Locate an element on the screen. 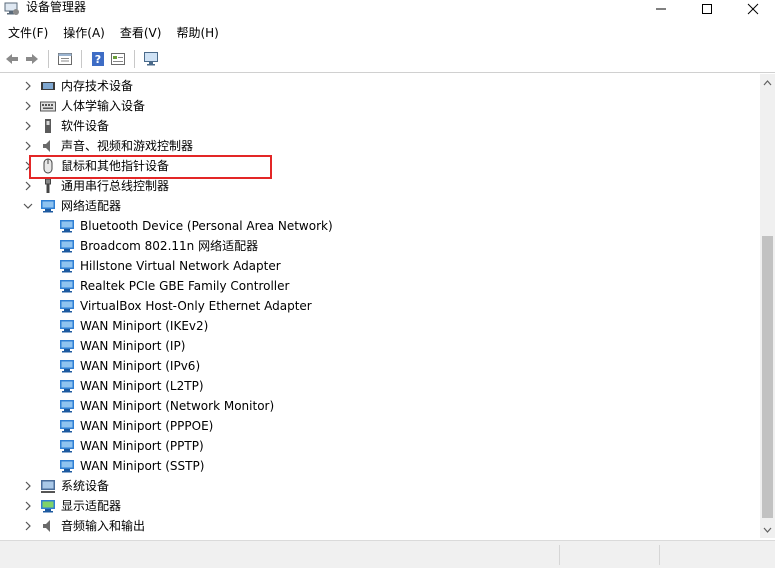  tree-item-adapter: VirtualBox Host-Only Ethernet Adapter is located at coordinates (380, 306).